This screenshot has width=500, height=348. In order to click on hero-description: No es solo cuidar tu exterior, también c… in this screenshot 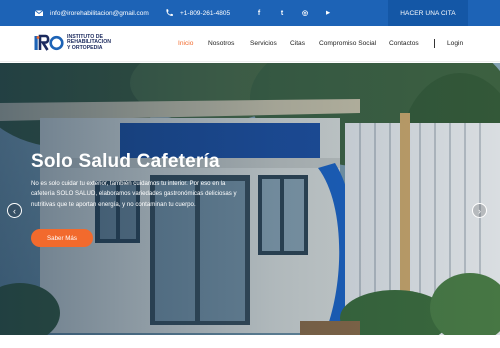, I will do `click(134, 194)`.